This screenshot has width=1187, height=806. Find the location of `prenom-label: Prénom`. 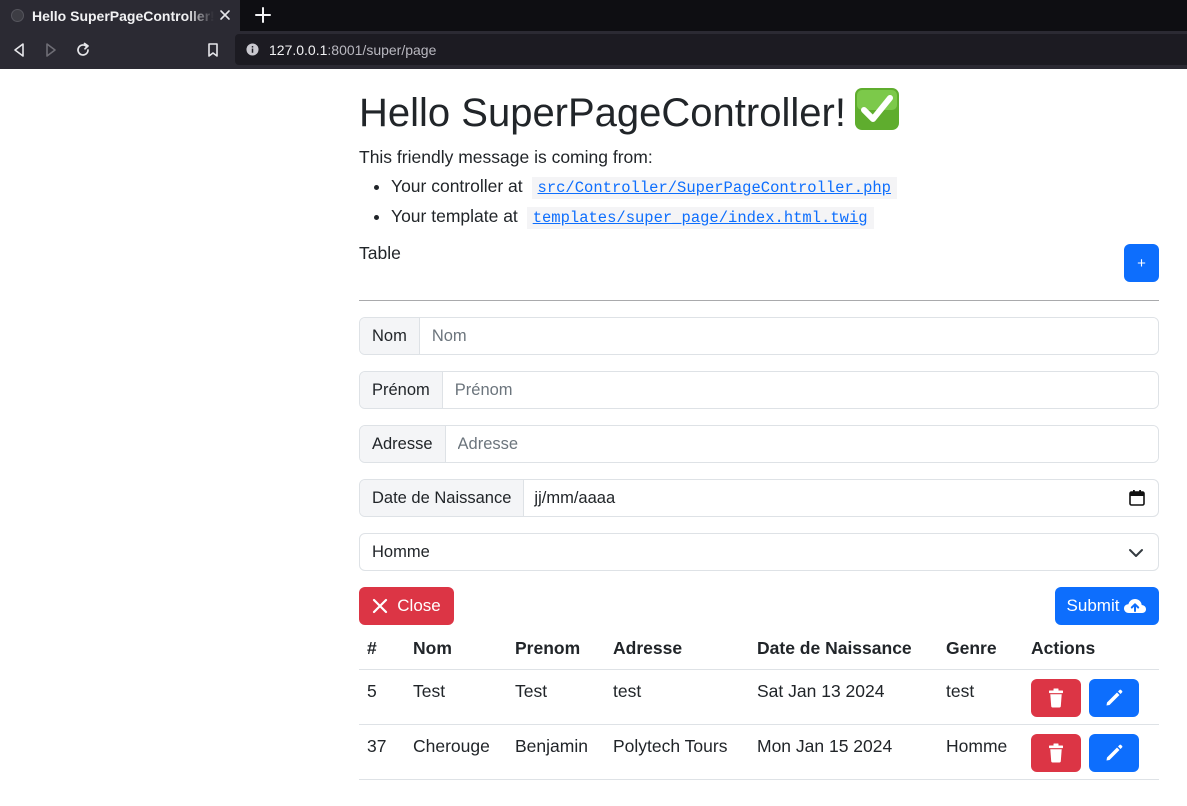

prenom-label: Prénom is located at coordinates (401, 390).